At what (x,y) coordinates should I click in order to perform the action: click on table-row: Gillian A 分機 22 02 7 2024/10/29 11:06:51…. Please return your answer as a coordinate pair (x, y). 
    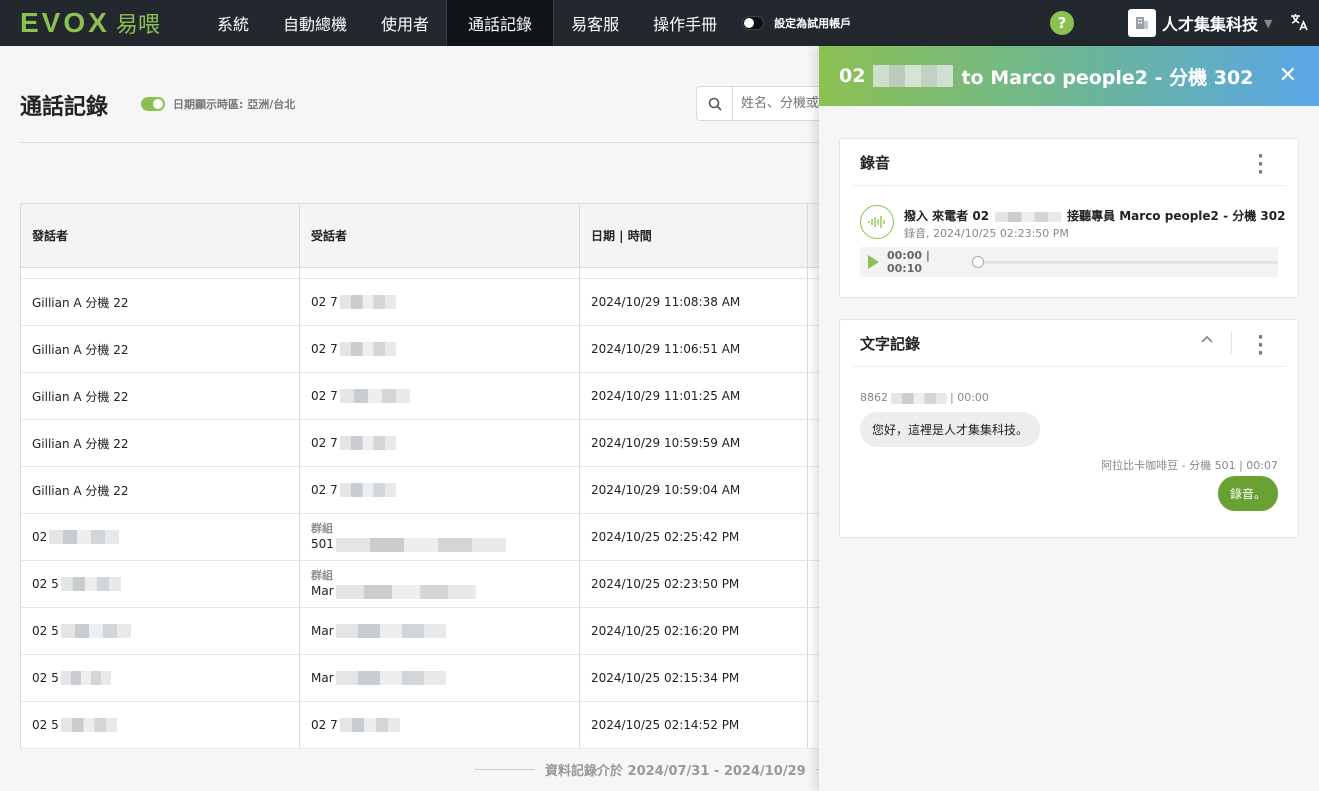
    Looking at the image, I should click on (420, 349).